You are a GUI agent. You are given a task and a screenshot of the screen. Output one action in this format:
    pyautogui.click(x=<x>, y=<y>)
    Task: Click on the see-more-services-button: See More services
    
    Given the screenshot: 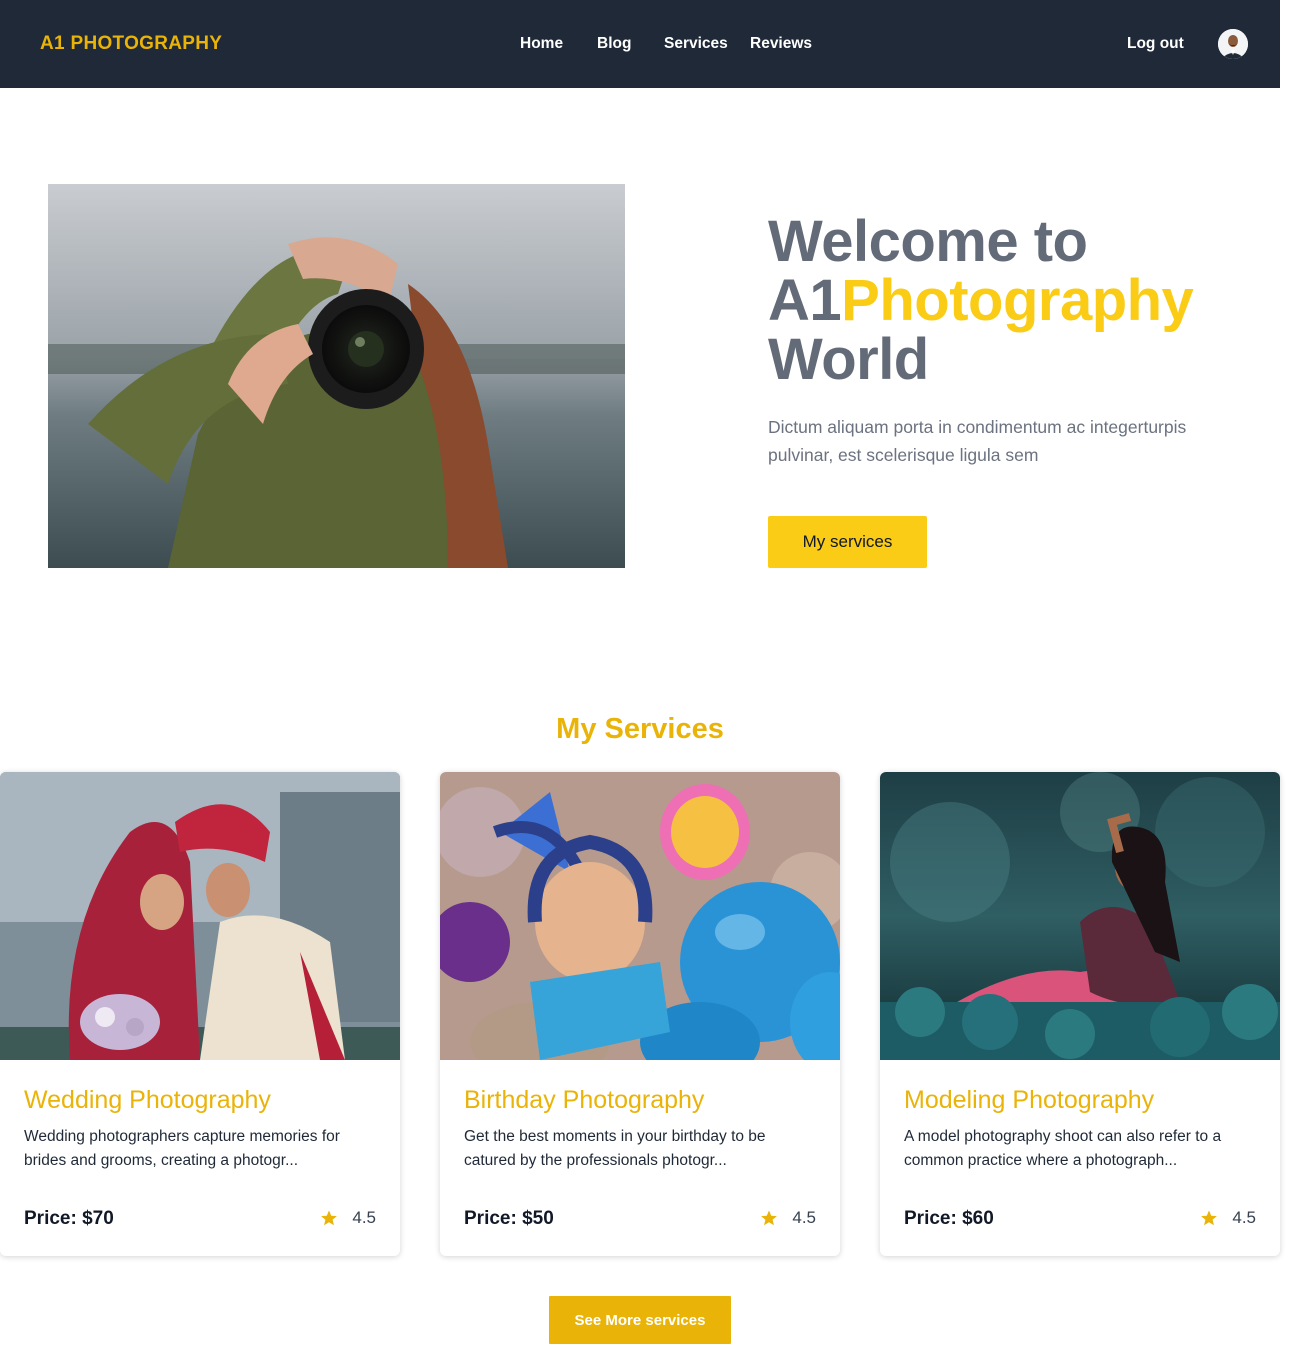 What is the action you would take?
    pyautogui.click(x=640, y=1320)
    